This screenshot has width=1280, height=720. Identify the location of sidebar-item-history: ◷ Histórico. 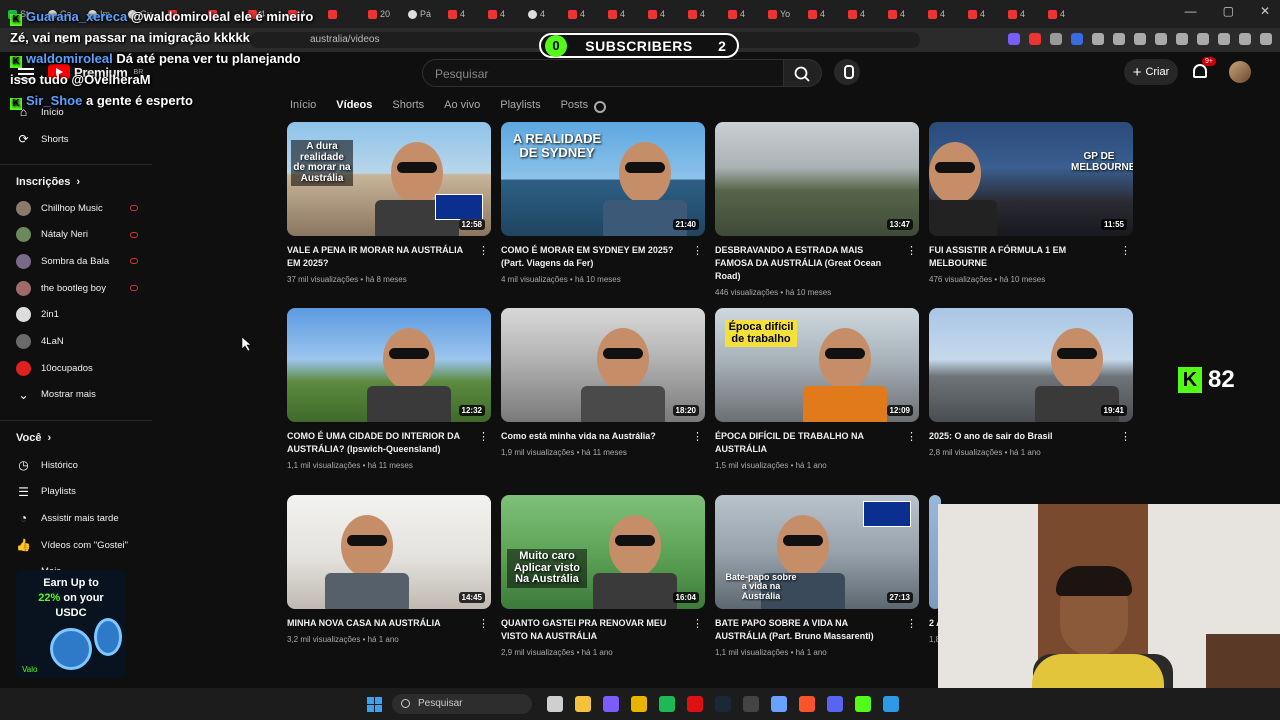
(84, 465).